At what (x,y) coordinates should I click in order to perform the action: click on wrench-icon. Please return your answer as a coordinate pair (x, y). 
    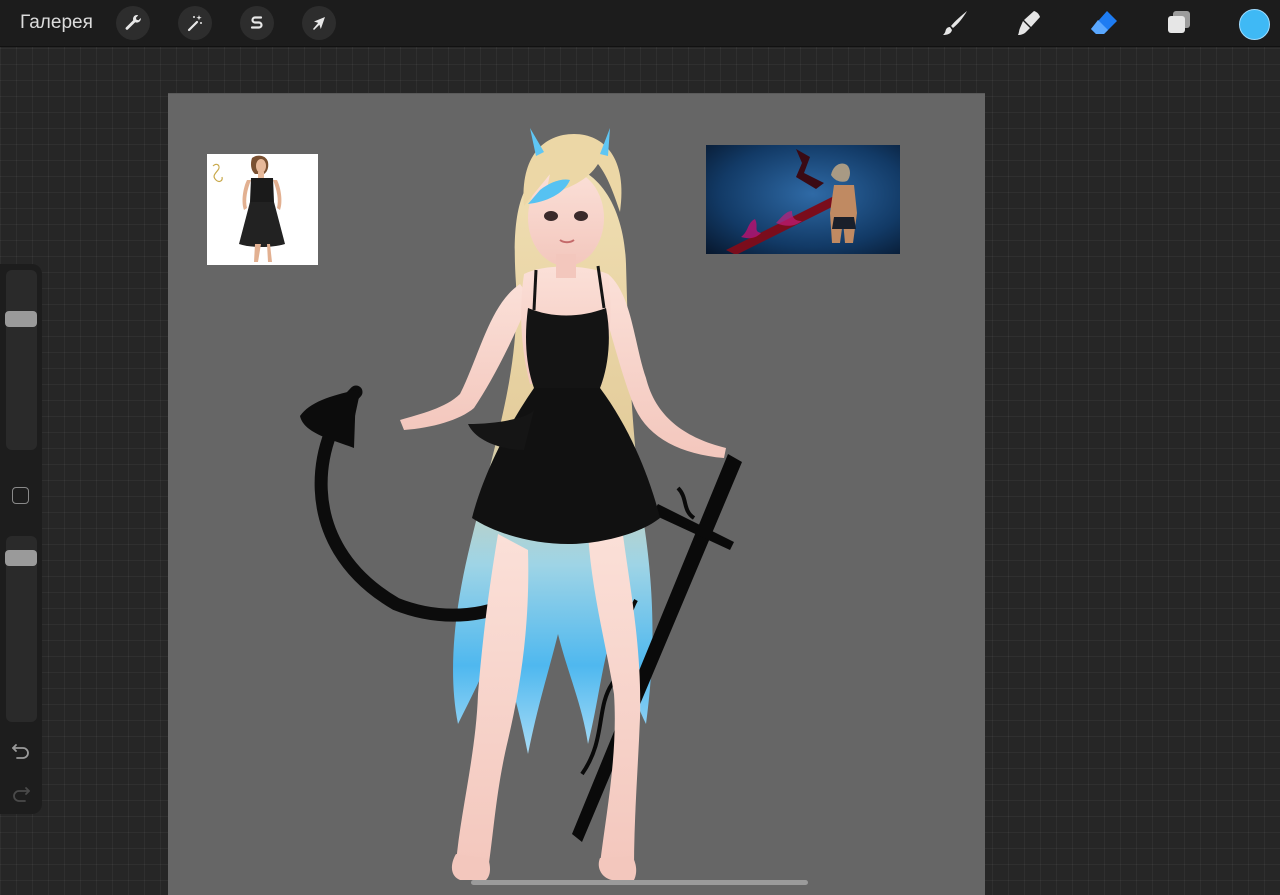
    Looking at the image, I should click on (133, 22).